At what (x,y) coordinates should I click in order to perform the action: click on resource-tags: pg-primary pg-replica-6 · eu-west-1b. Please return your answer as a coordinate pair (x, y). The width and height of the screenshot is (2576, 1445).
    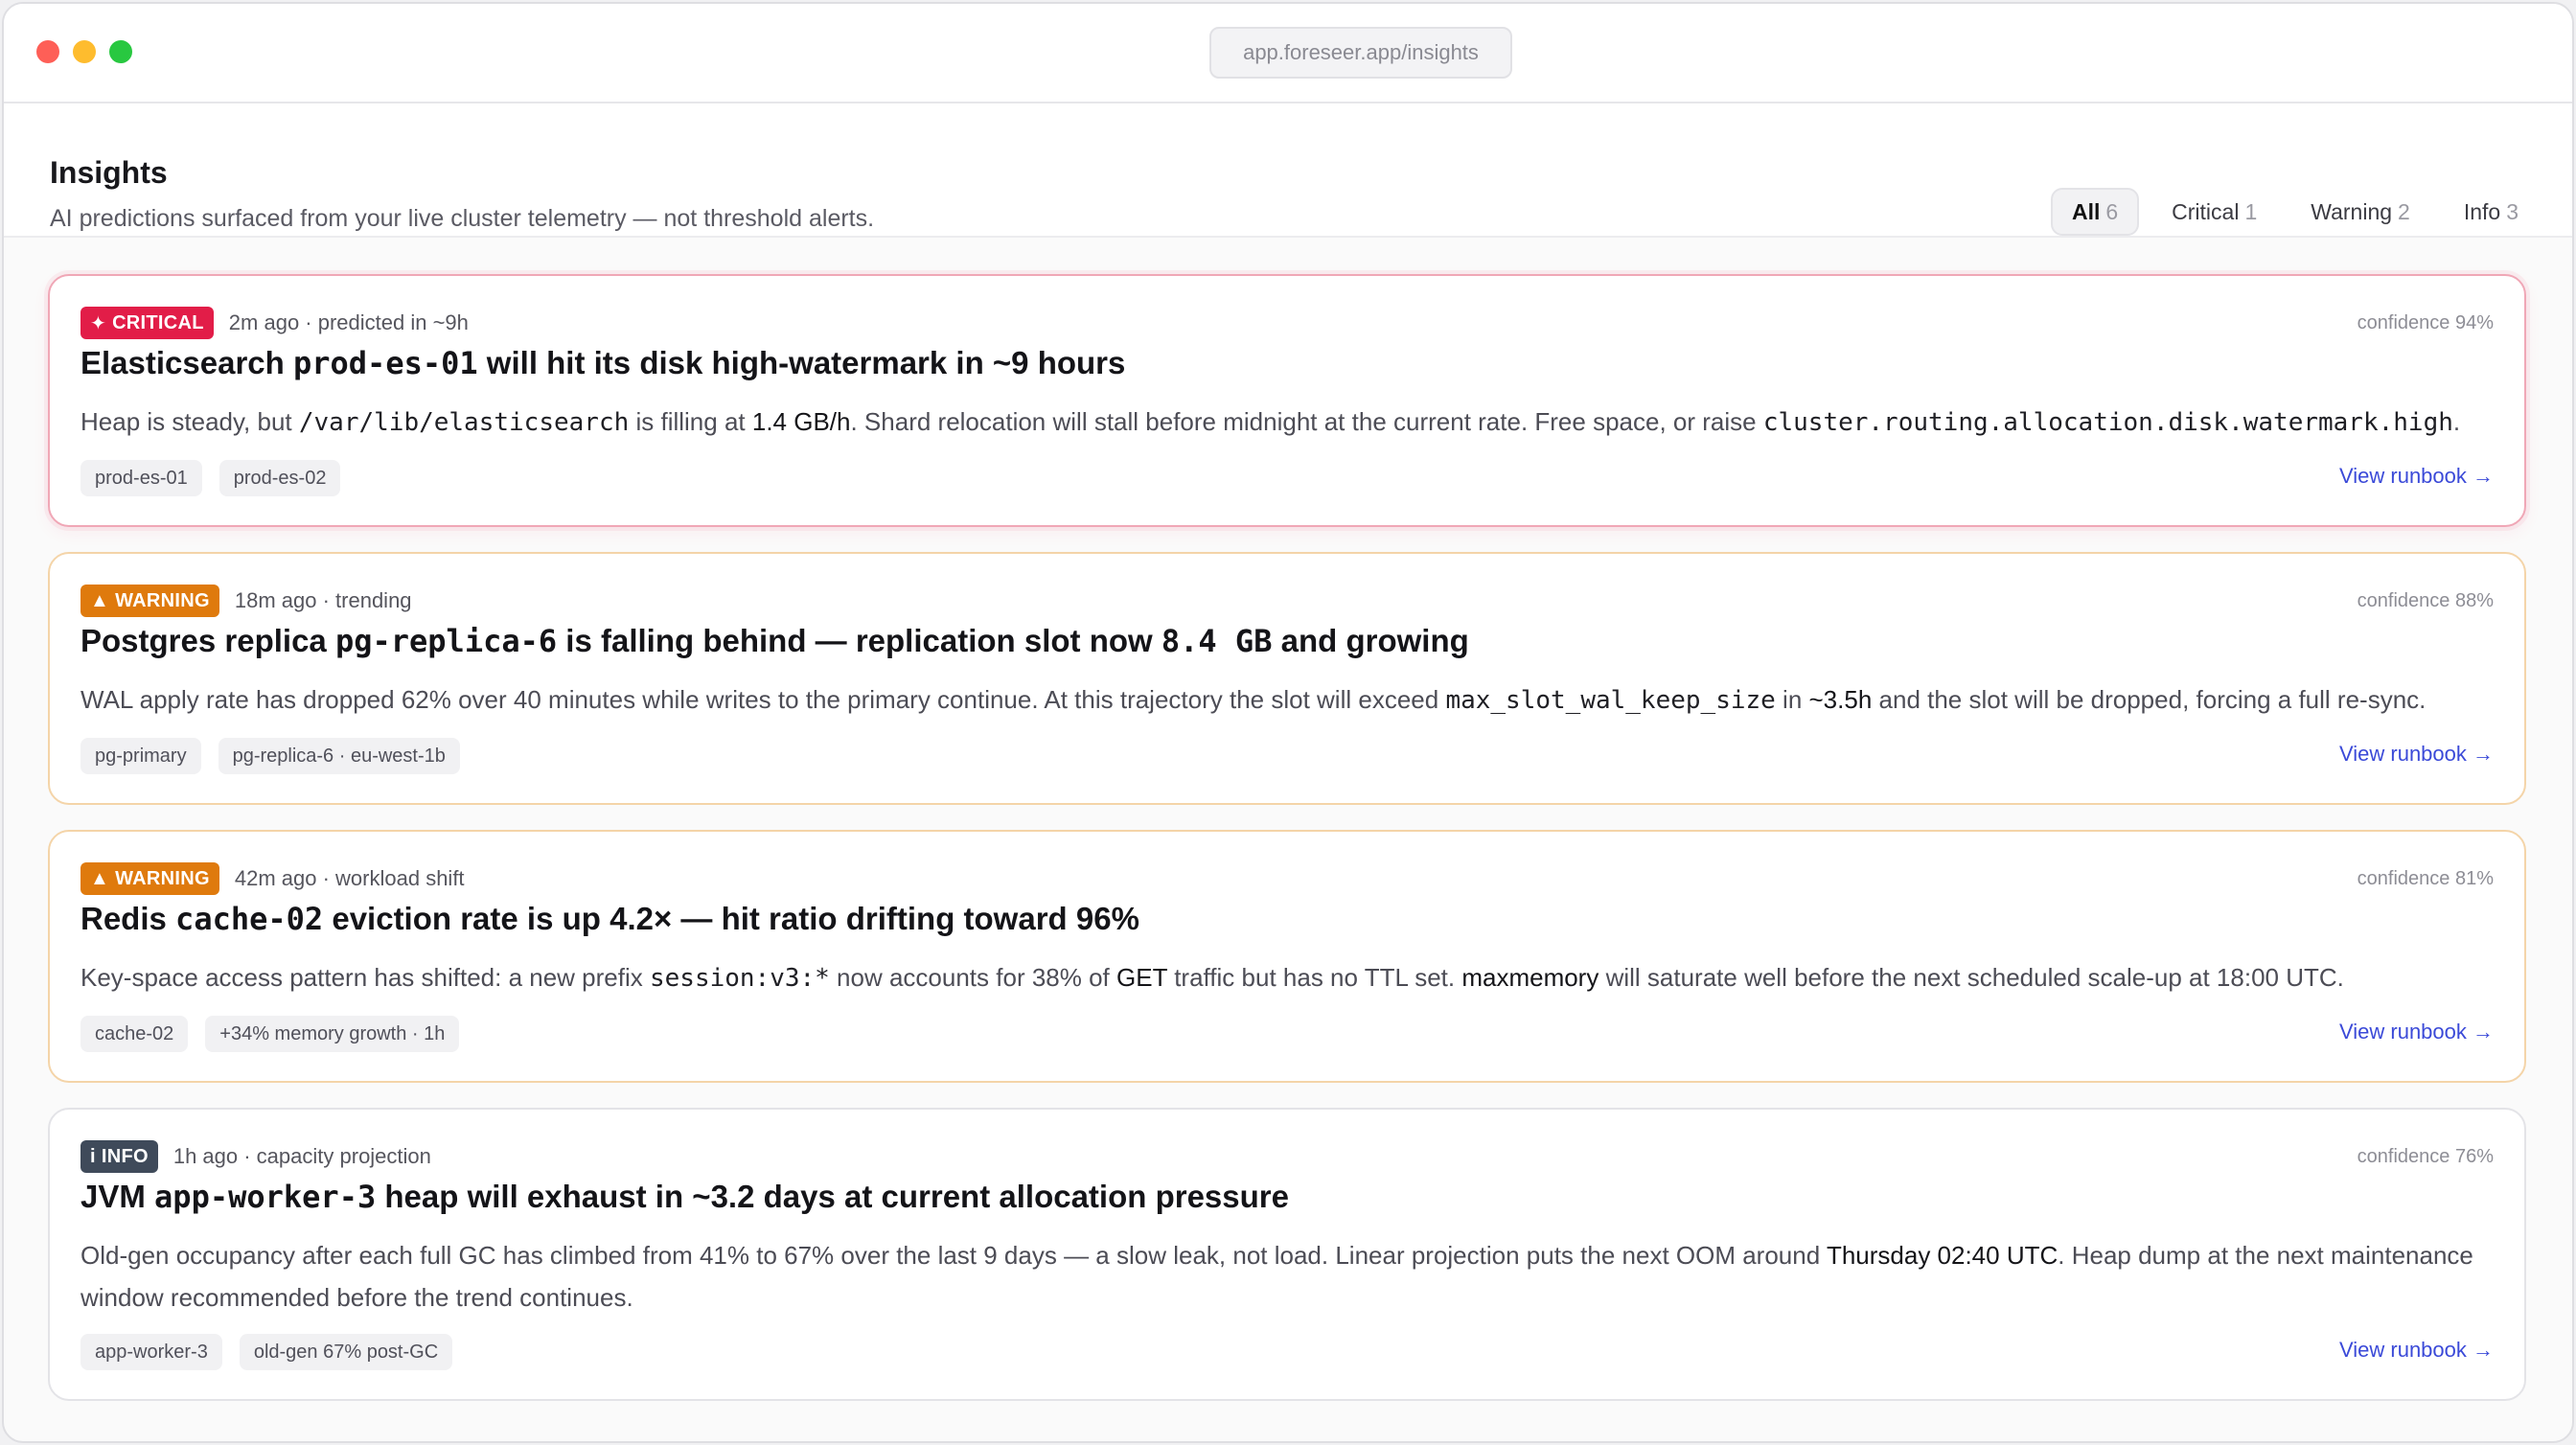
    Looking at the image, I should click on (270, 756).